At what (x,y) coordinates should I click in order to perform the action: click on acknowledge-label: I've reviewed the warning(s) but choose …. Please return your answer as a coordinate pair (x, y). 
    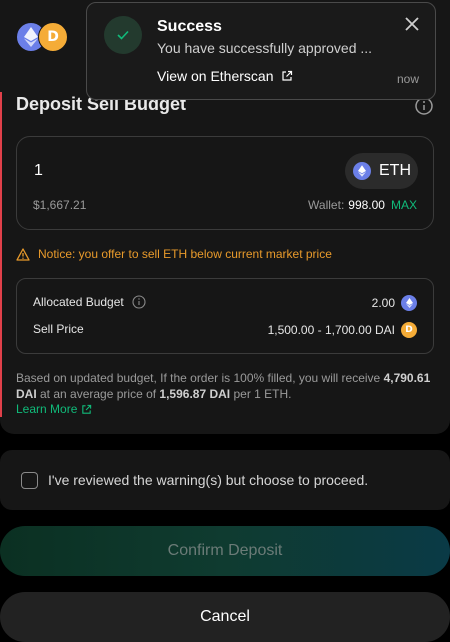
    Looking at the image, I should click on (208, 480).